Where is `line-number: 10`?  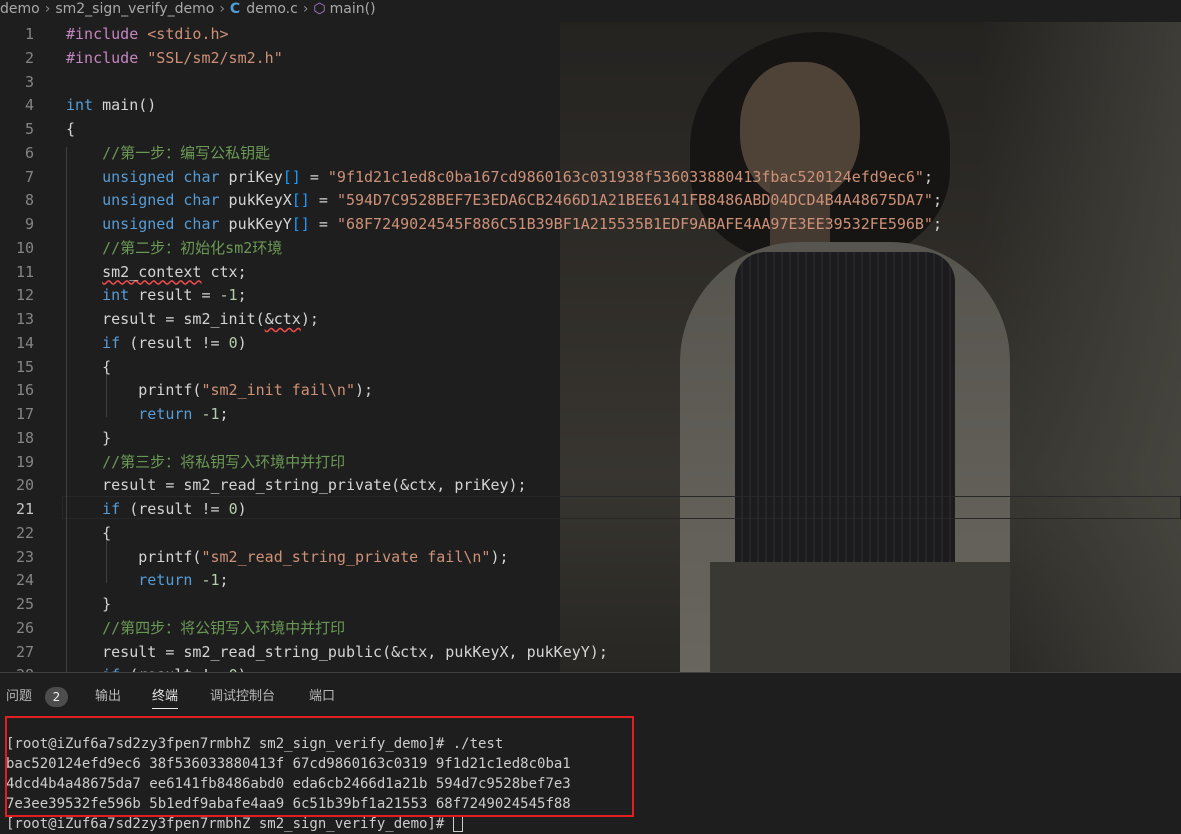
line-number: 10 is located at coordinates (24, 247).